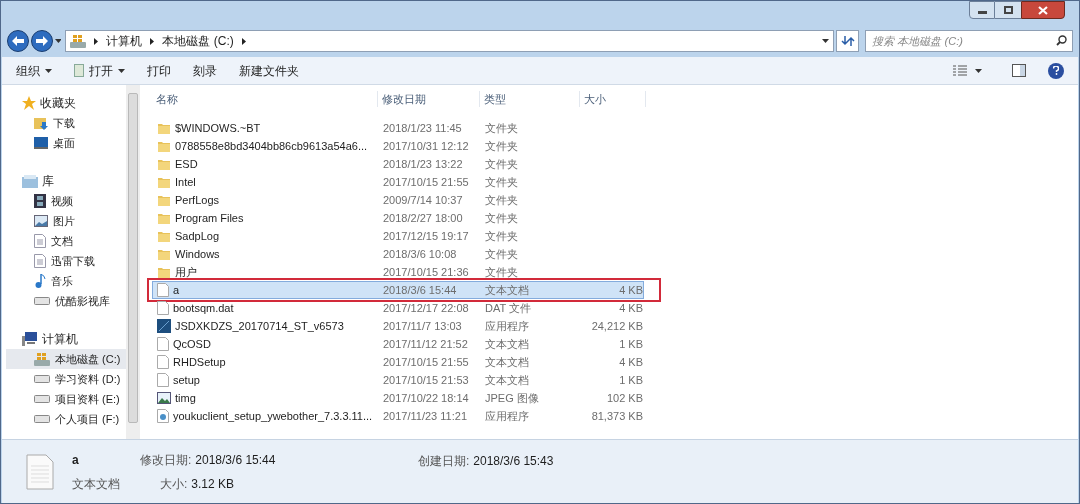 The width and height of the screenshot is (1080, 504). What do you see at coordinates (508, 308) in the screenshot?
I see `type-cell-text: DAT 文件` at bounding box center [508, 308].